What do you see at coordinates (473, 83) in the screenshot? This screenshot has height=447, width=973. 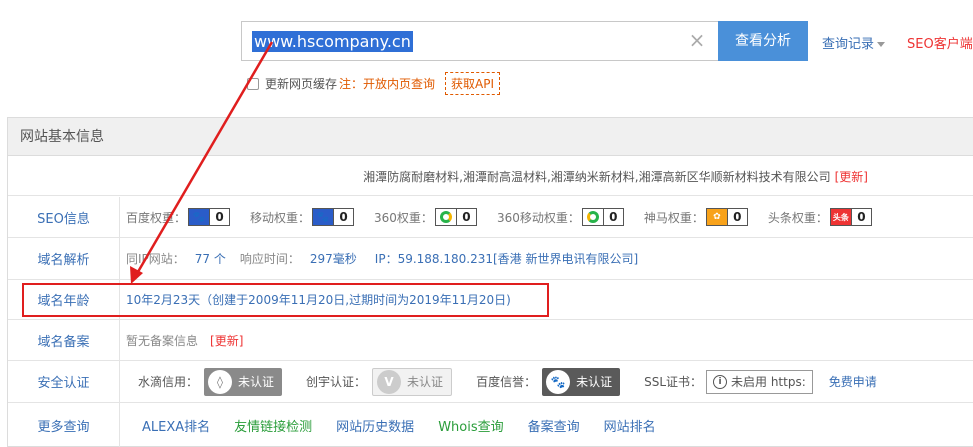 I see `get-api-button: 获取API` at bounding box center [473, 83].